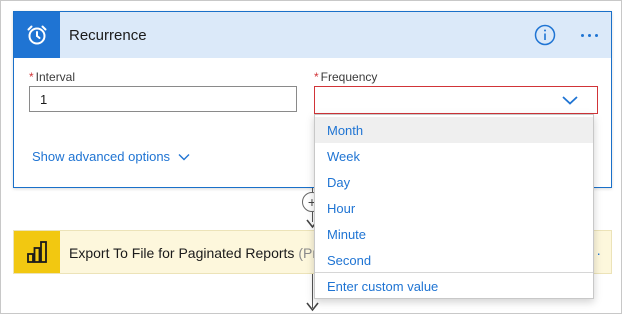 The image size is (622, 314). What do you see at coordinates (101, 156) in the screenshot?
I see `advanced-options-label: Show advanced options` at bounding box center [101, 156].